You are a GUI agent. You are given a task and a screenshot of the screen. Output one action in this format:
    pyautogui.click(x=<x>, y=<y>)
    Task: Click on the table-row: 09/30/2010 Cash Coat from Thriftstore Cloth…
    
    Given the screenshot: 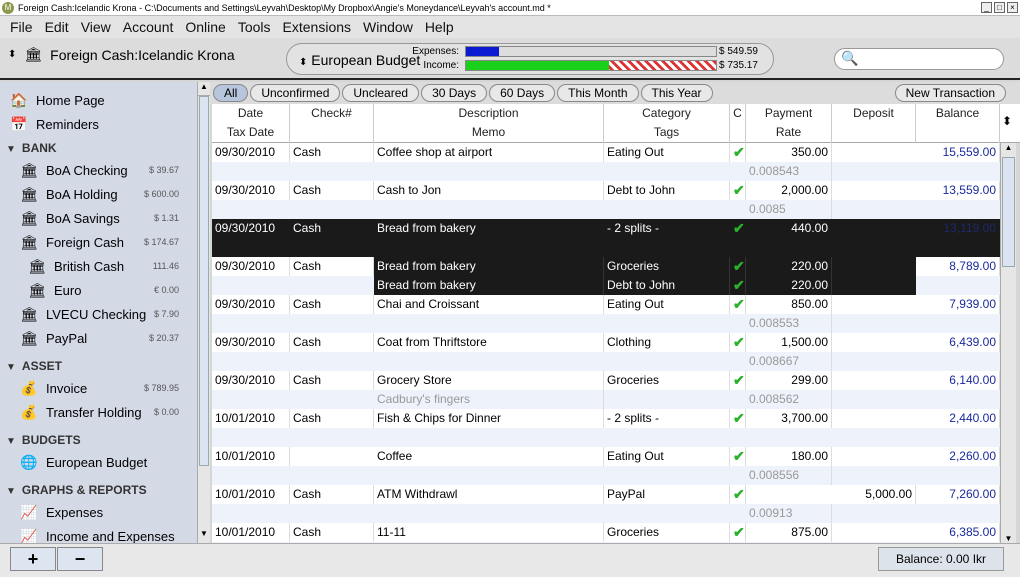 What is the action you would take?
    pyautogui.click(x=606, y=352)
    